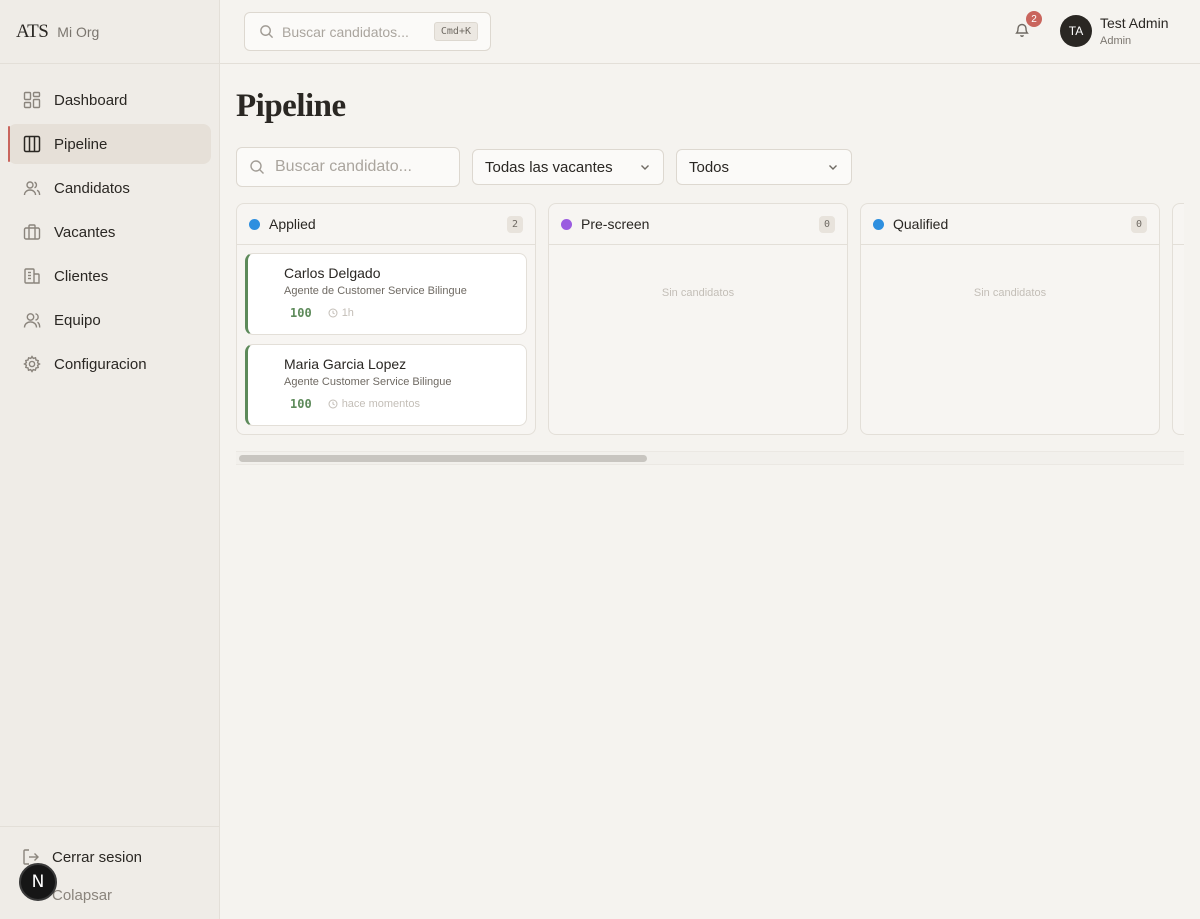 The height and width of the screenshot is (919, 1200). Describe the element at coordinates (549, 167) in the screenshot. I see `vacancy-filter-value: Todas las vacantes` at that location.